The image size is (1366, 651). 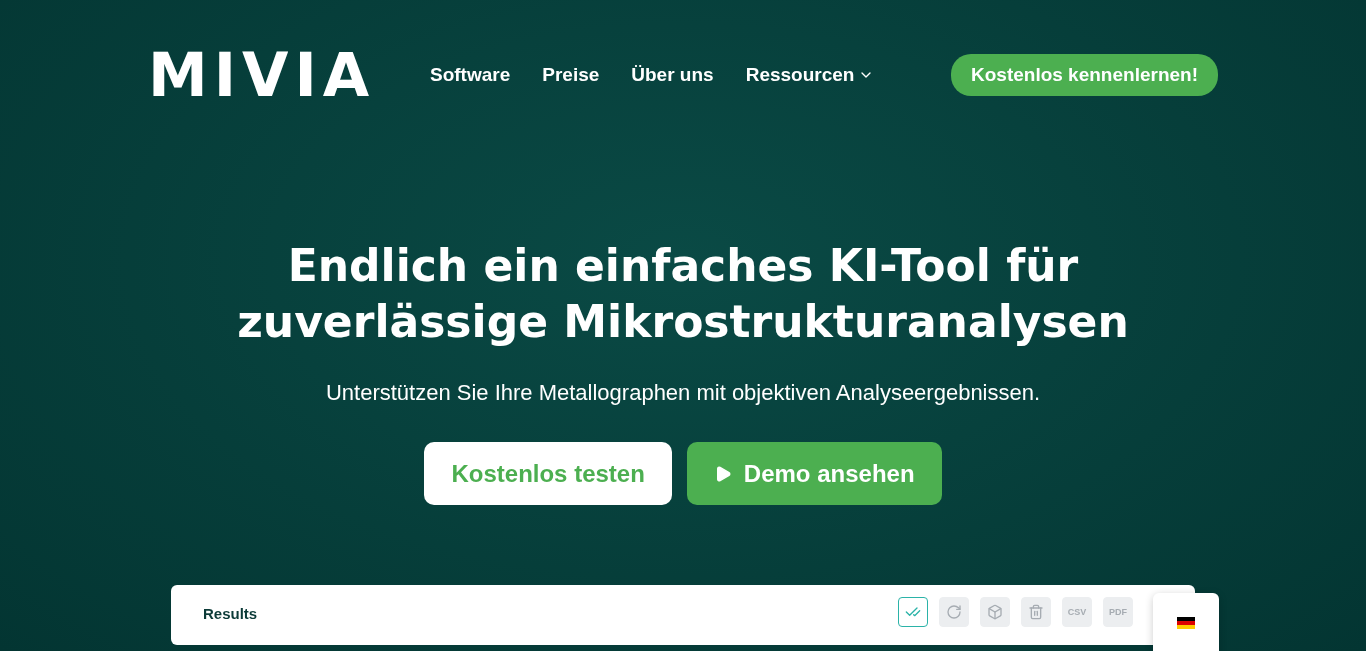 What do you see at coordinates (470, 75) in the screenshot?
I see `nav-link: Software` at bounding box center [470, 75].